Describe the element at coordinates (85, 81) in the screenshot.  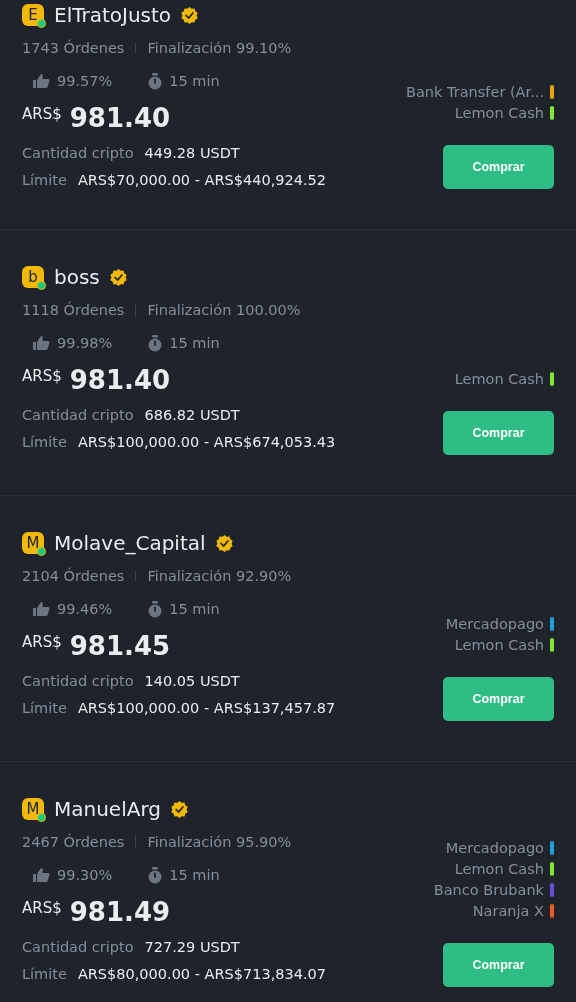
I see `rating-text: 99.57%` at that location.